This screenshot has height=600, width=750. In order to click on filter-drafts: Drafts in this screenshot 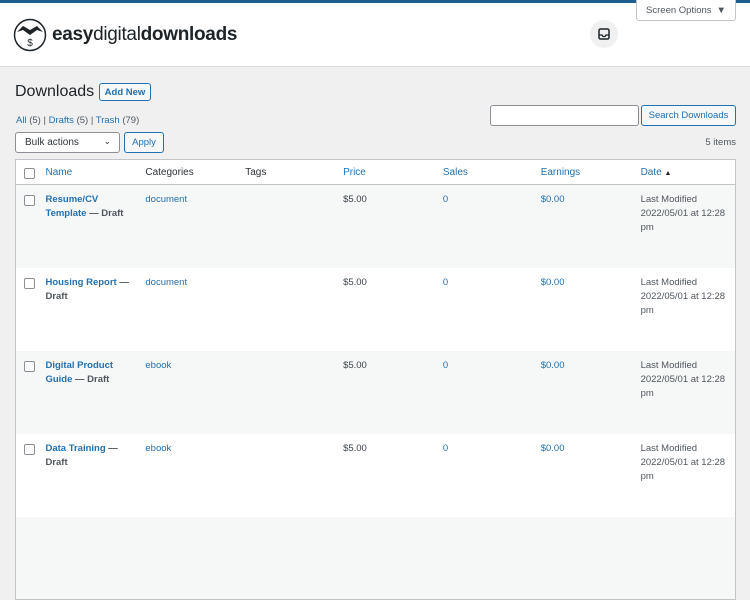, I will do `click(61, 120)`.